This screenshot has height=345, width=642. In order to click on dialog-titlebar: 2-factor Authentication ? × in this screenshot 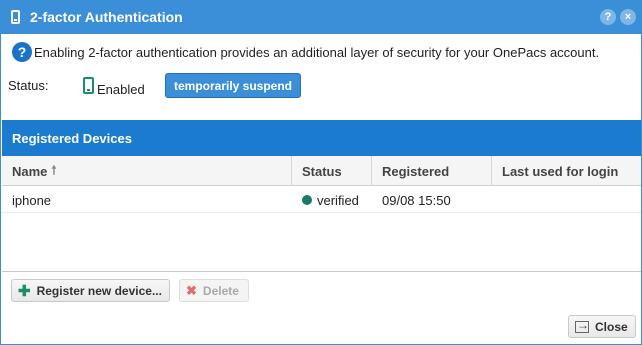, I will do `click(321, 17)`.